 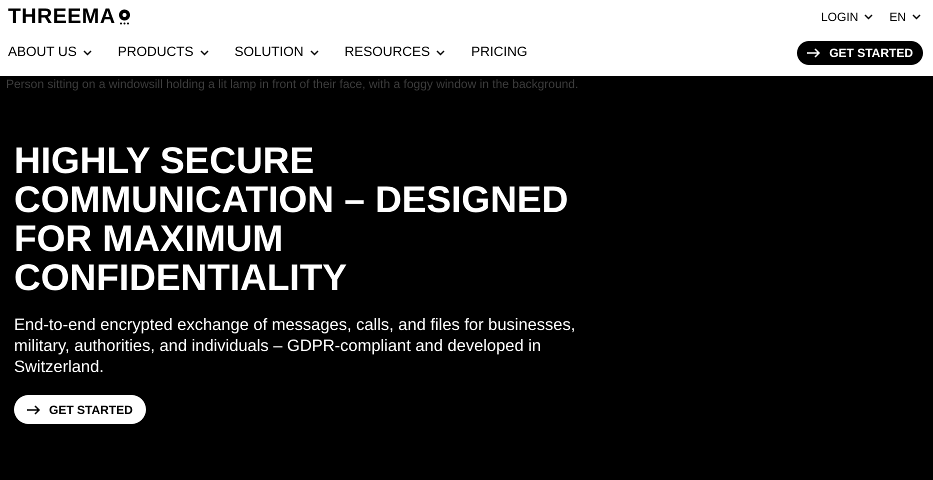 I want to click on image-alt-text: Person sitting on a windowsill holding a lit lamp in front of their face, with a foggy window in the background., so click(x=292, y=84).